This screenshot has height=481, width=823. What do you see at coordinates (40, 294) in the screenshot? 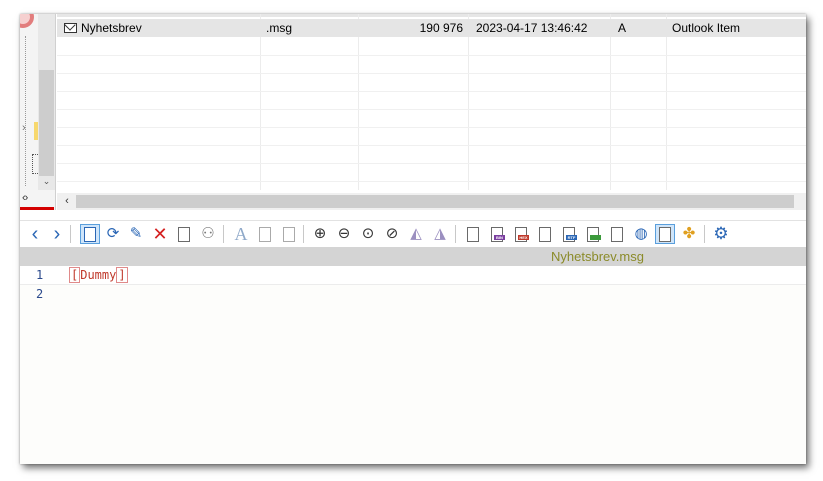
I see `line-number: 2` at bounding box center [40, 294].